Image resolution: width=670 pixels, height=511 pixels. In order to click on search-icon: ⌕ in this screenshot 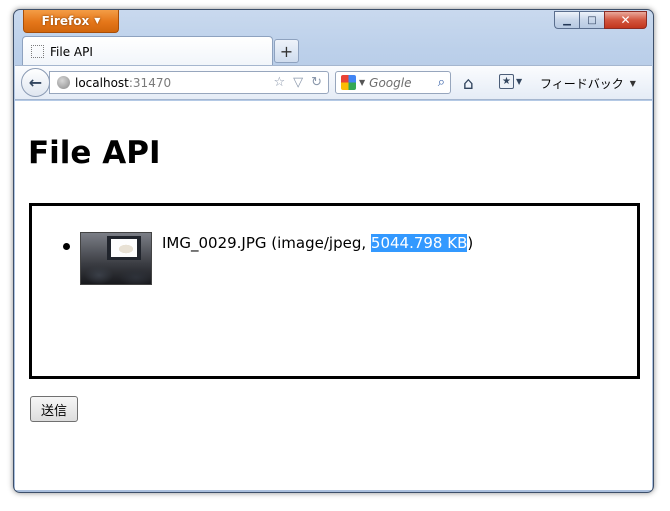, I will do `click(441, 82)`.